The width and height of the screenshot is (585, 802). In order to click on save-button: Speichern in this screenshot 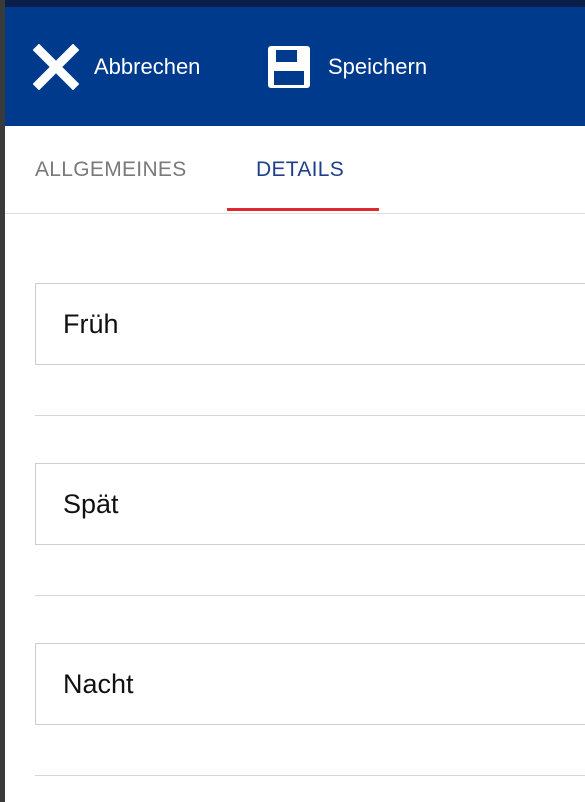, I will do `click(347, 66)`.